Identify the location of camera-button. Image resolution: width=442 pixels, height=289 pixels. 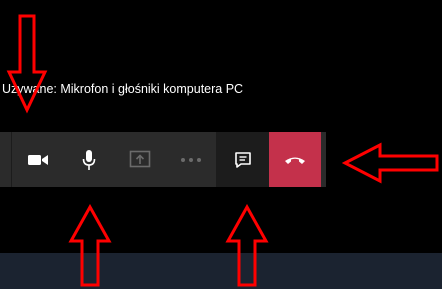
(37, 159).